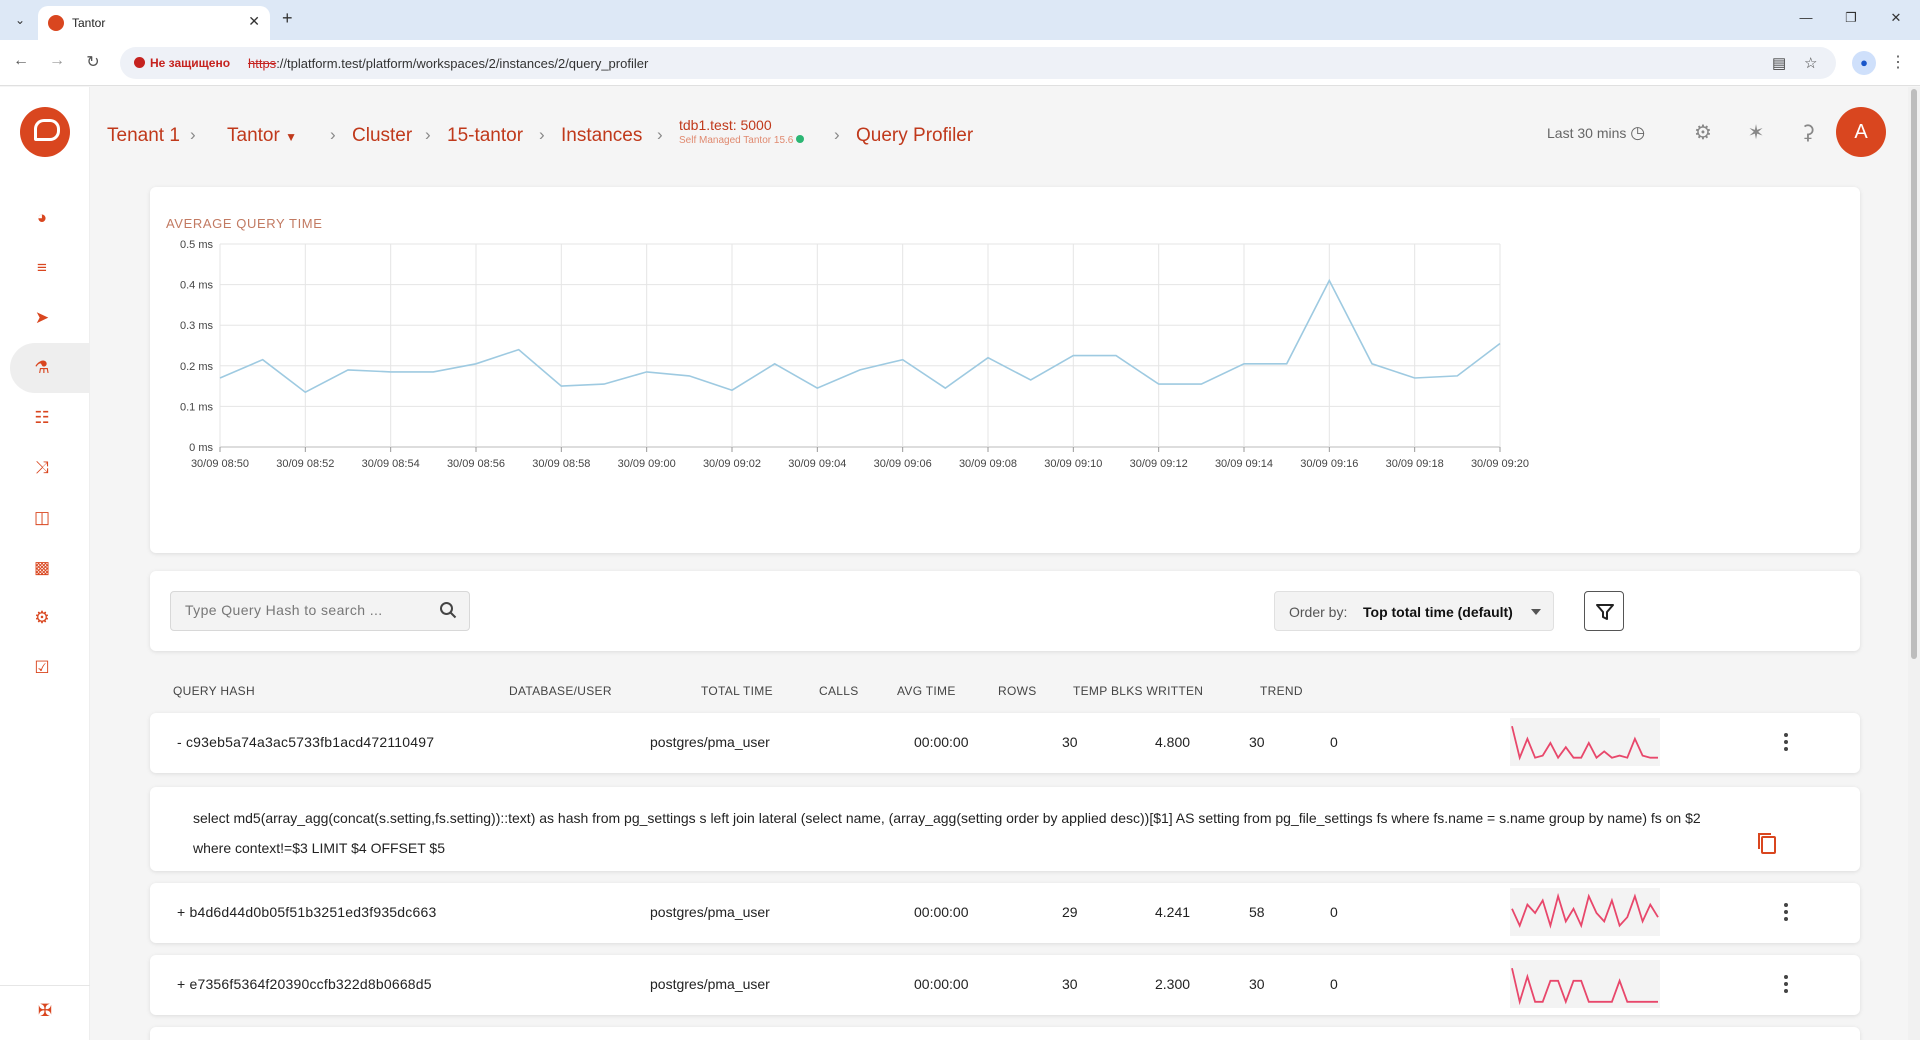 Image resolution: width=1920 pixels, height=1040 pixels. Describe the element at coordinates (42, 318) in the screenshot. I see `telescope-icon: ➤` at that location.